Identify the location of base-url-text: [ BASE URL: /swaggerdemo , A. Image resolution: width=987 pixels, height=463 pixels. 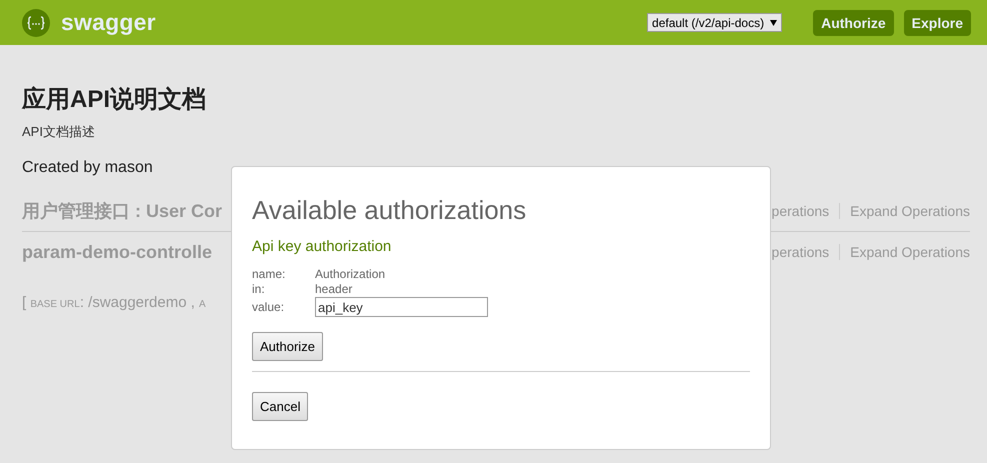
(114, 302).